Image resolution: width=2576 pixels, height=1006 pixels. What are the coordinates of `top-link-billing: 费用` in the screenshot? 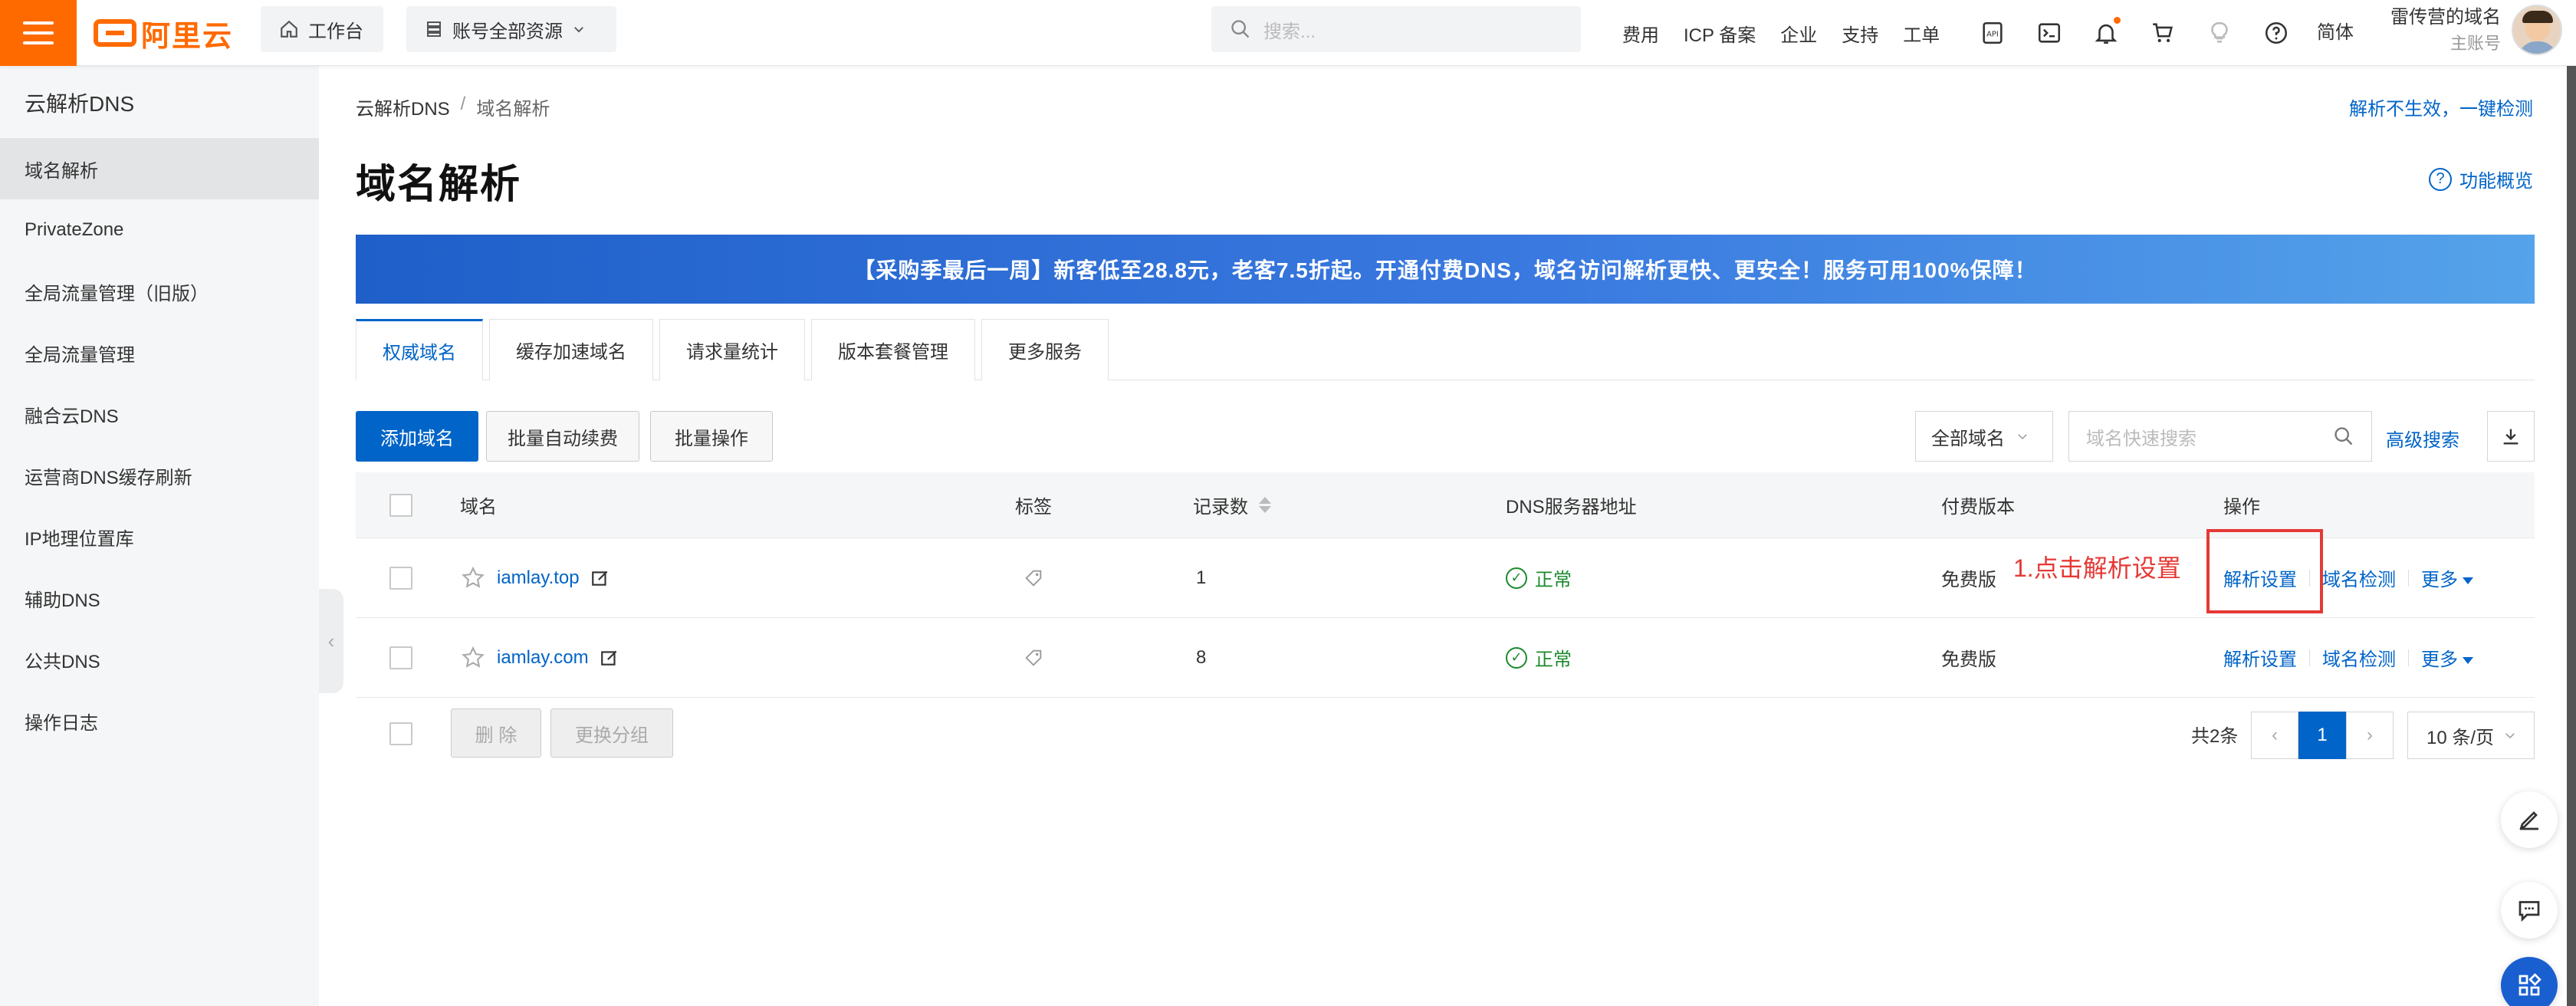 It's located at (1640, 33).